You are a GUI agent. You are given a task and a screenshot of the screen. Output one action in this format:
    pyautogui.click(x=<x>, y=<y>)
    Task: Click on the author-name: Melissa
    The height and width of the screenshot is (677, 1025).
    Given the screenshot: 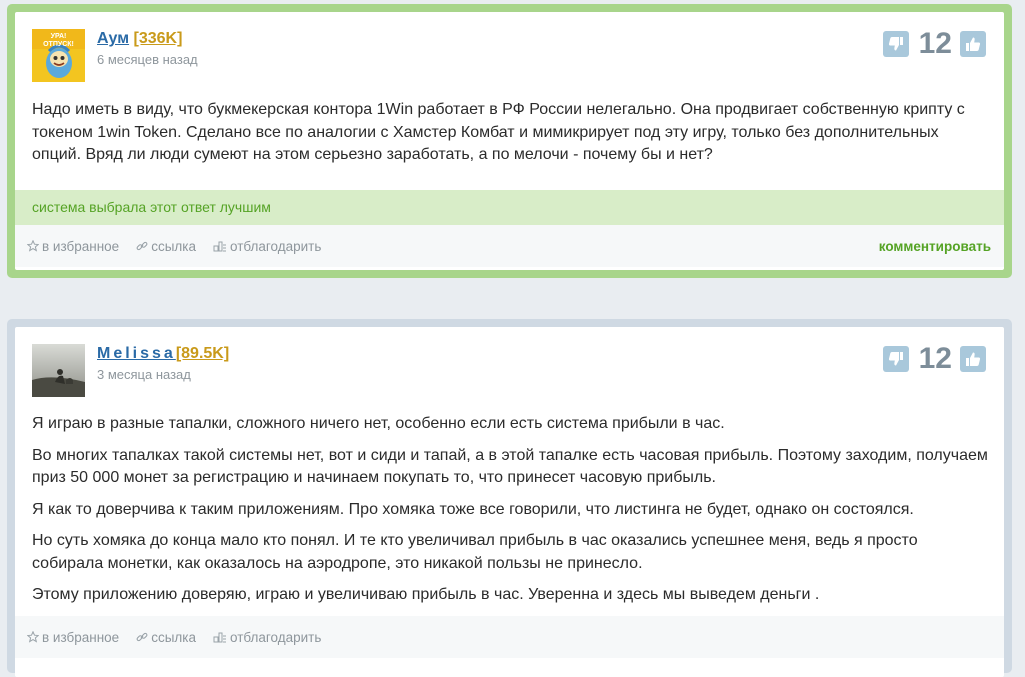 What is the action you would take?
    pyautogui.click(x=136, y=353)
    